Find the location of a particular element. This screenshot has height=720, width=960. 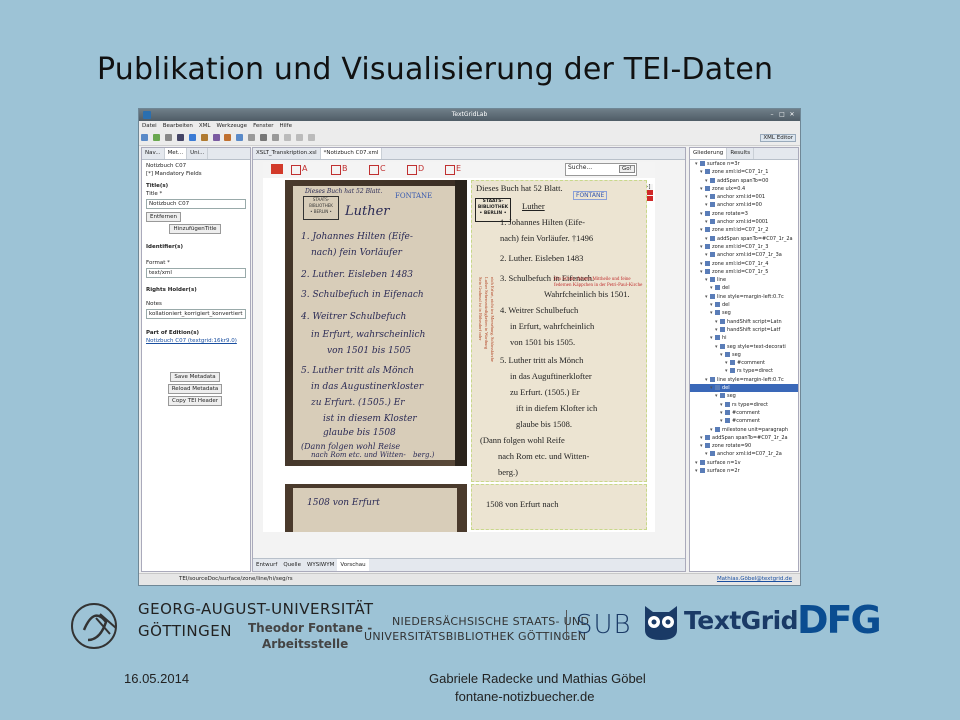

outline-tree-node: ▾ zone xml:id=C07_1r_2 is located at coordinates (744, 230).